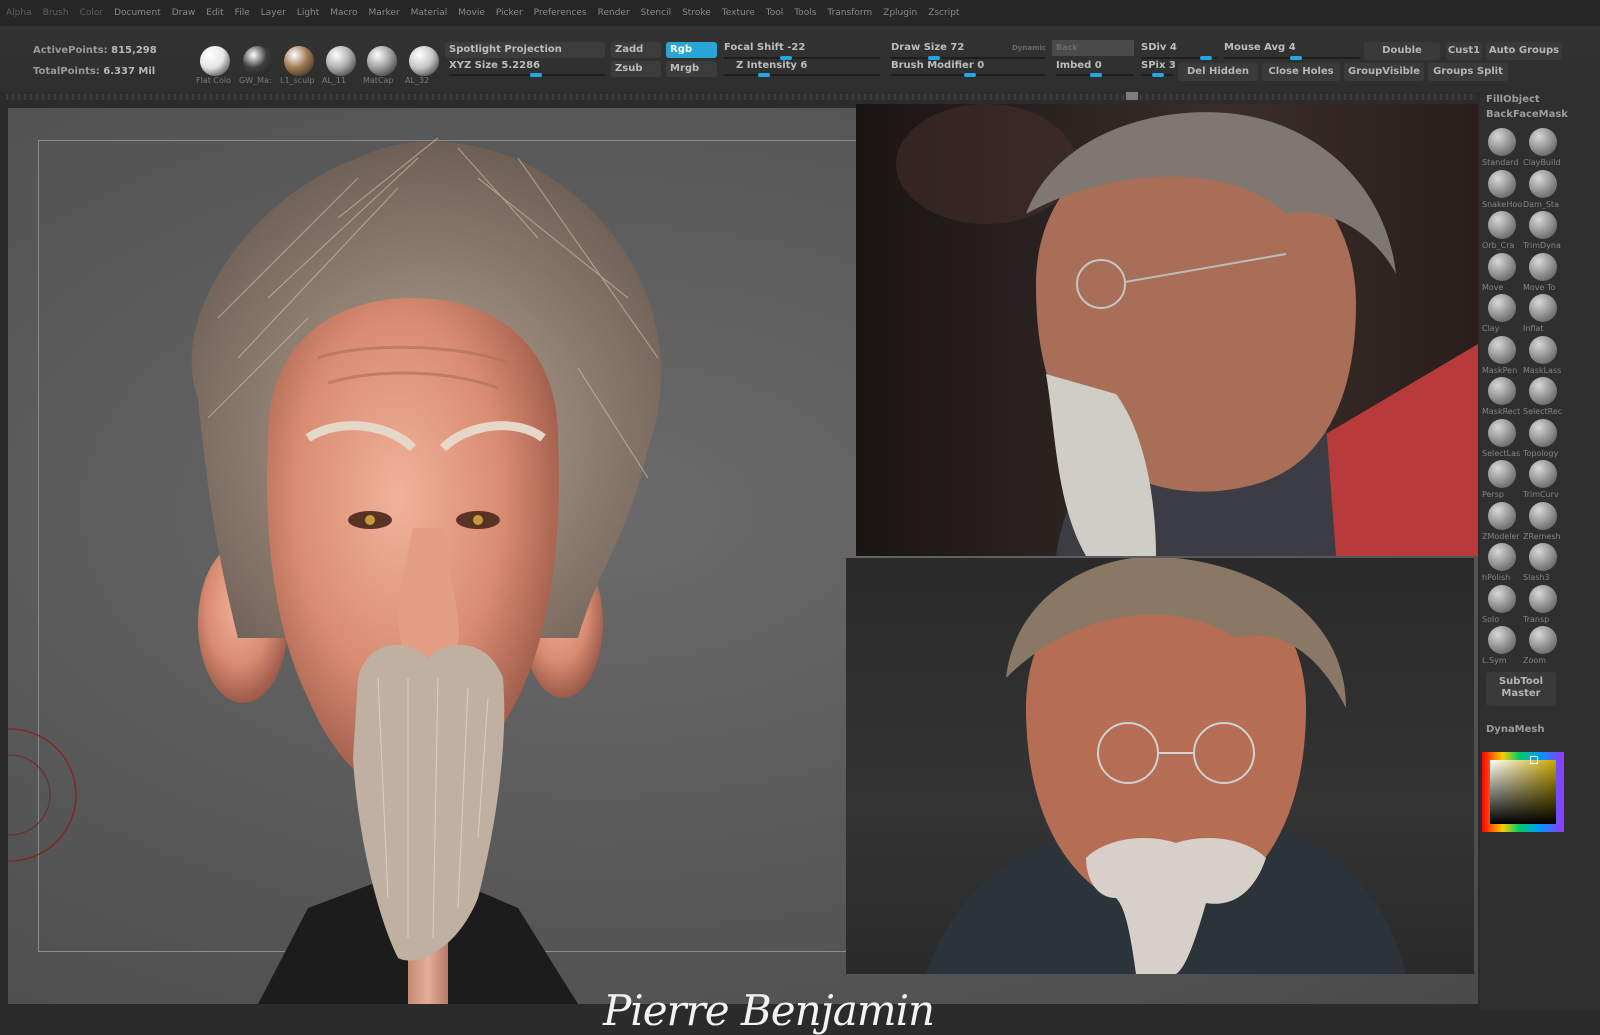 The image size is (1600, 1035). I want to click on menu-item-texture: Texture, so click(738, 13).